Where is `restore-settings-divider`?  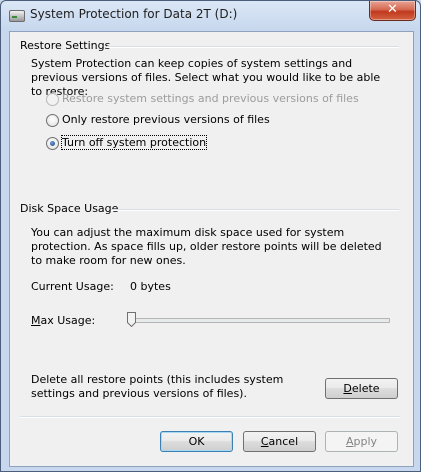 restore-settings-divider is located at coordinates (253, 47).